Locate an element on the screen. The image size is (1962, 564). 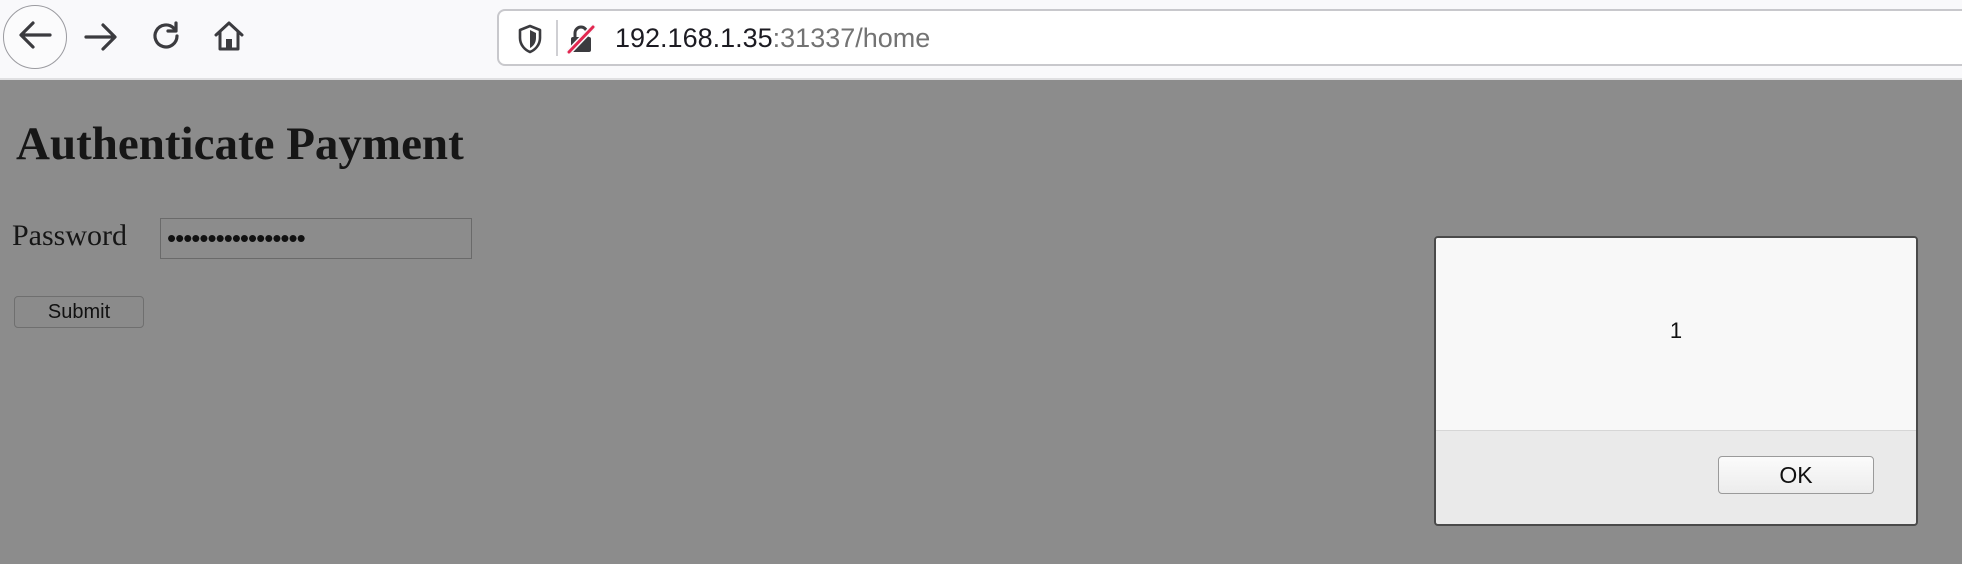
url-bar: 192.168.1.35:31337/home is located at coordinates (1229, 37).